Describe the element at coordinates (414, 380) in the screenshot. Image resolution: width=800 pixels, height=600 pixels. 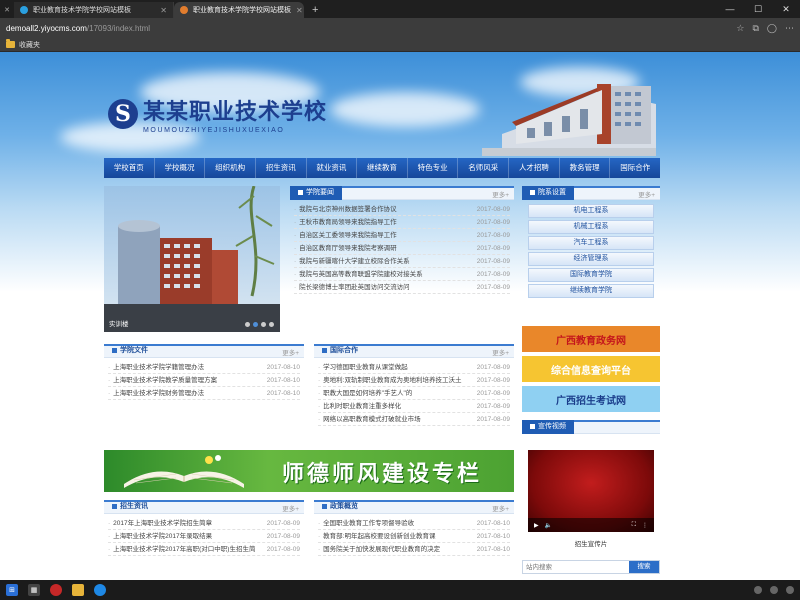
I see `list-item: · 奥地利:双轨制职业教育成为奥地利培养技工沃土 2017-08-09` at that location.